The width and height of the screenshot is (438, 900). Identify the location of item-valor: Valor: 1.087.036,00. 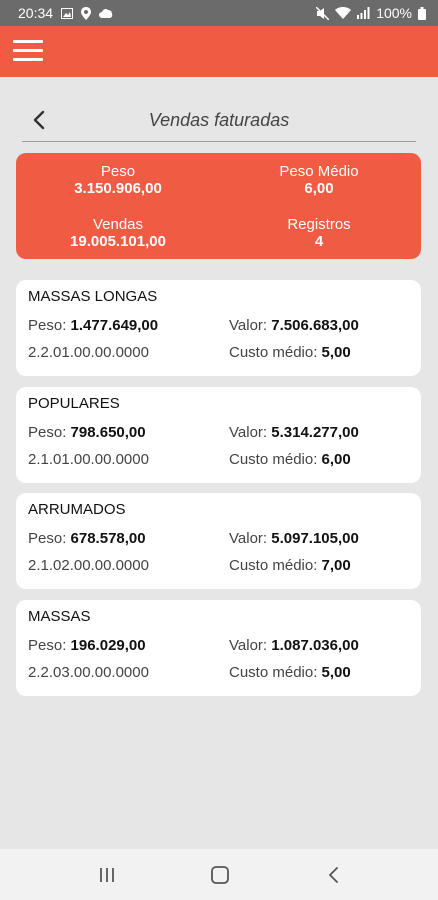
(294, 645).